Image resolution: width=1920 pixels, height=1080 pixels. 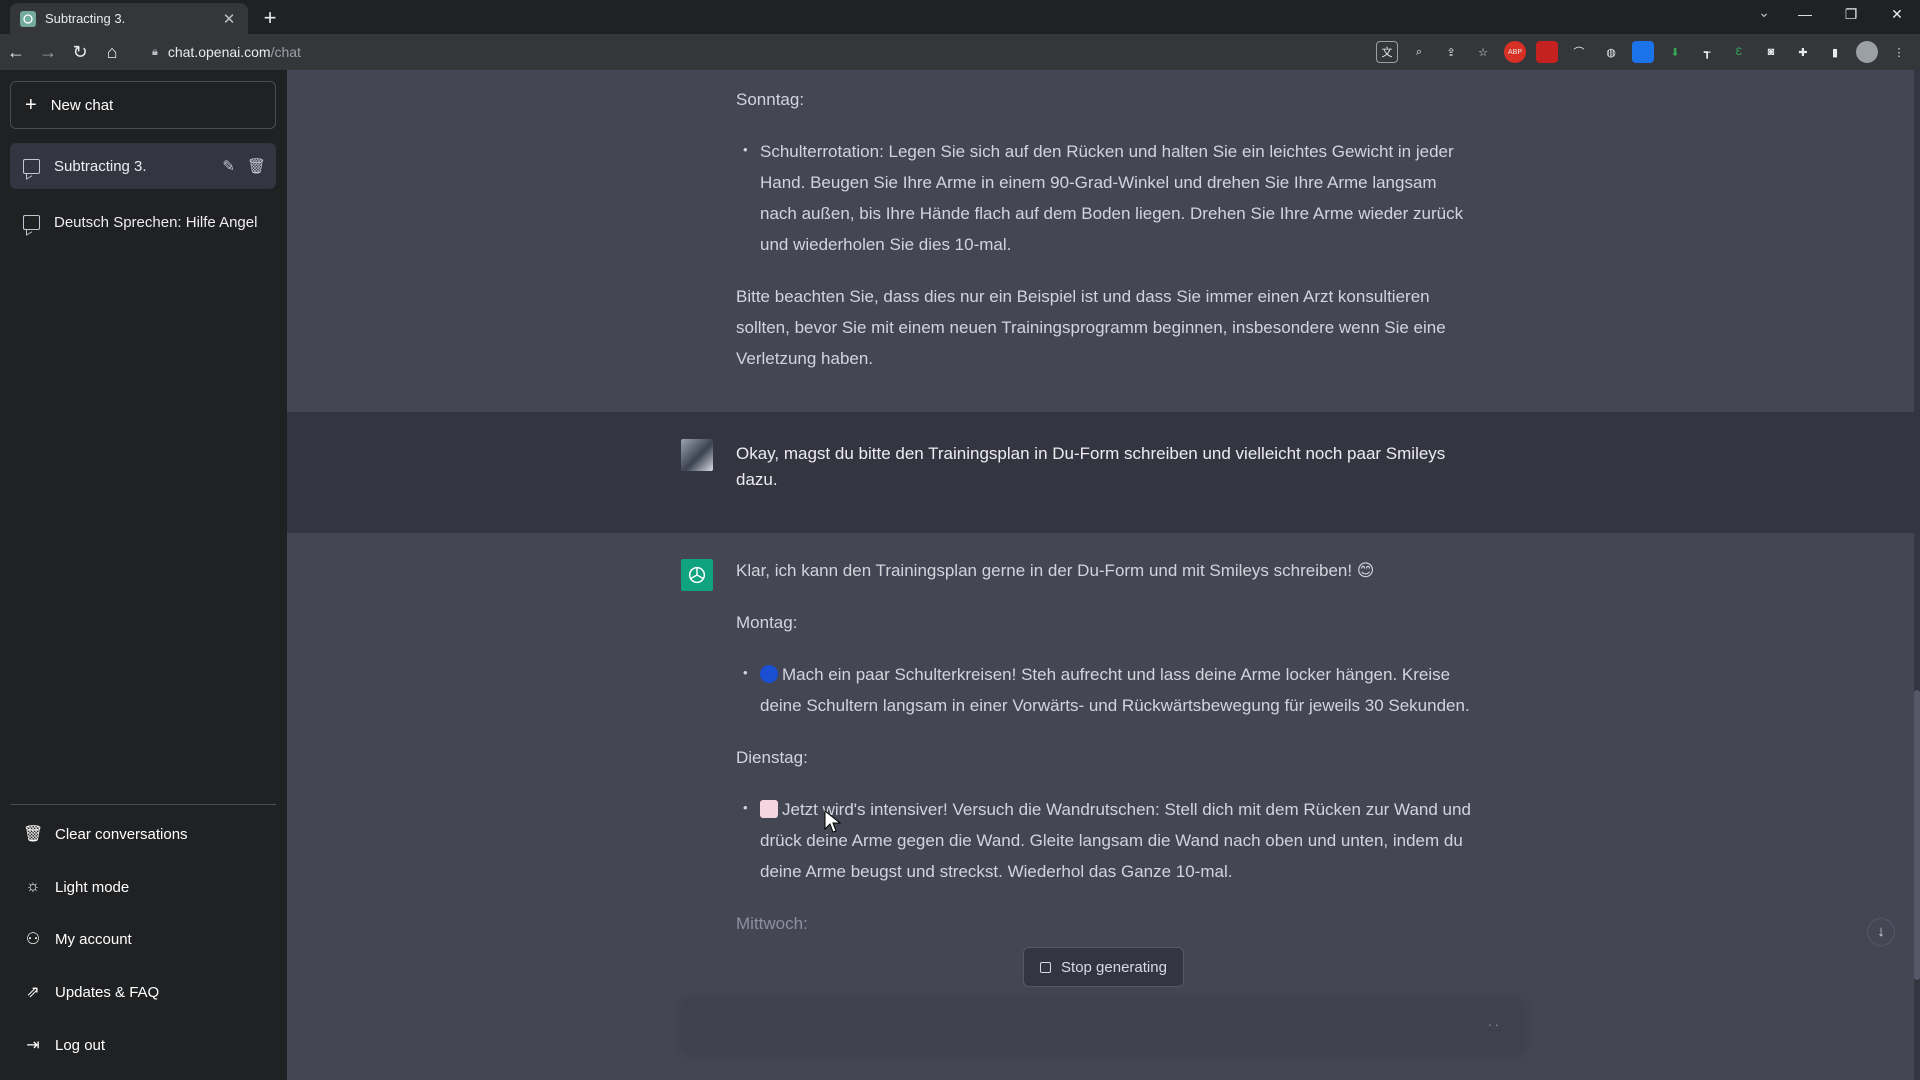 I want to click on extension-blue-icon, so click(x=1643, y=52).